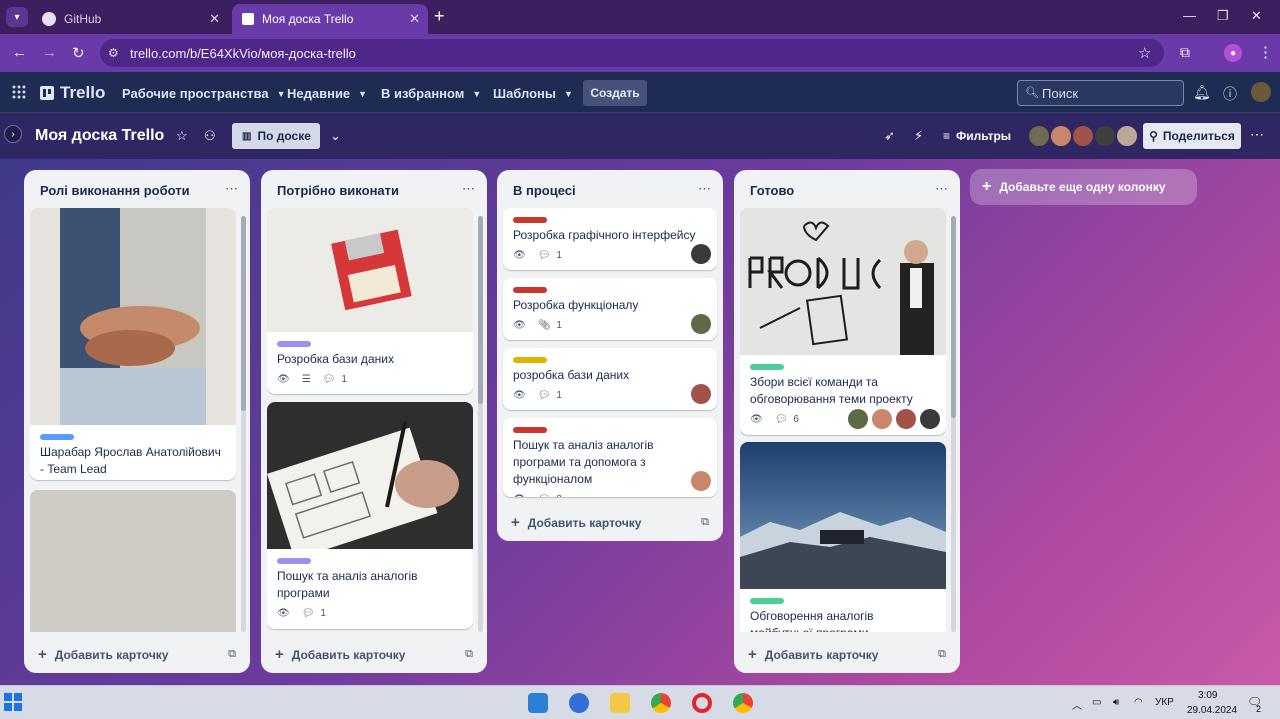 The image size is (1280, 719). Describe the element at coordinates (1233, 53) in the screenshot. I see `profile-avatar: ●` at that location.